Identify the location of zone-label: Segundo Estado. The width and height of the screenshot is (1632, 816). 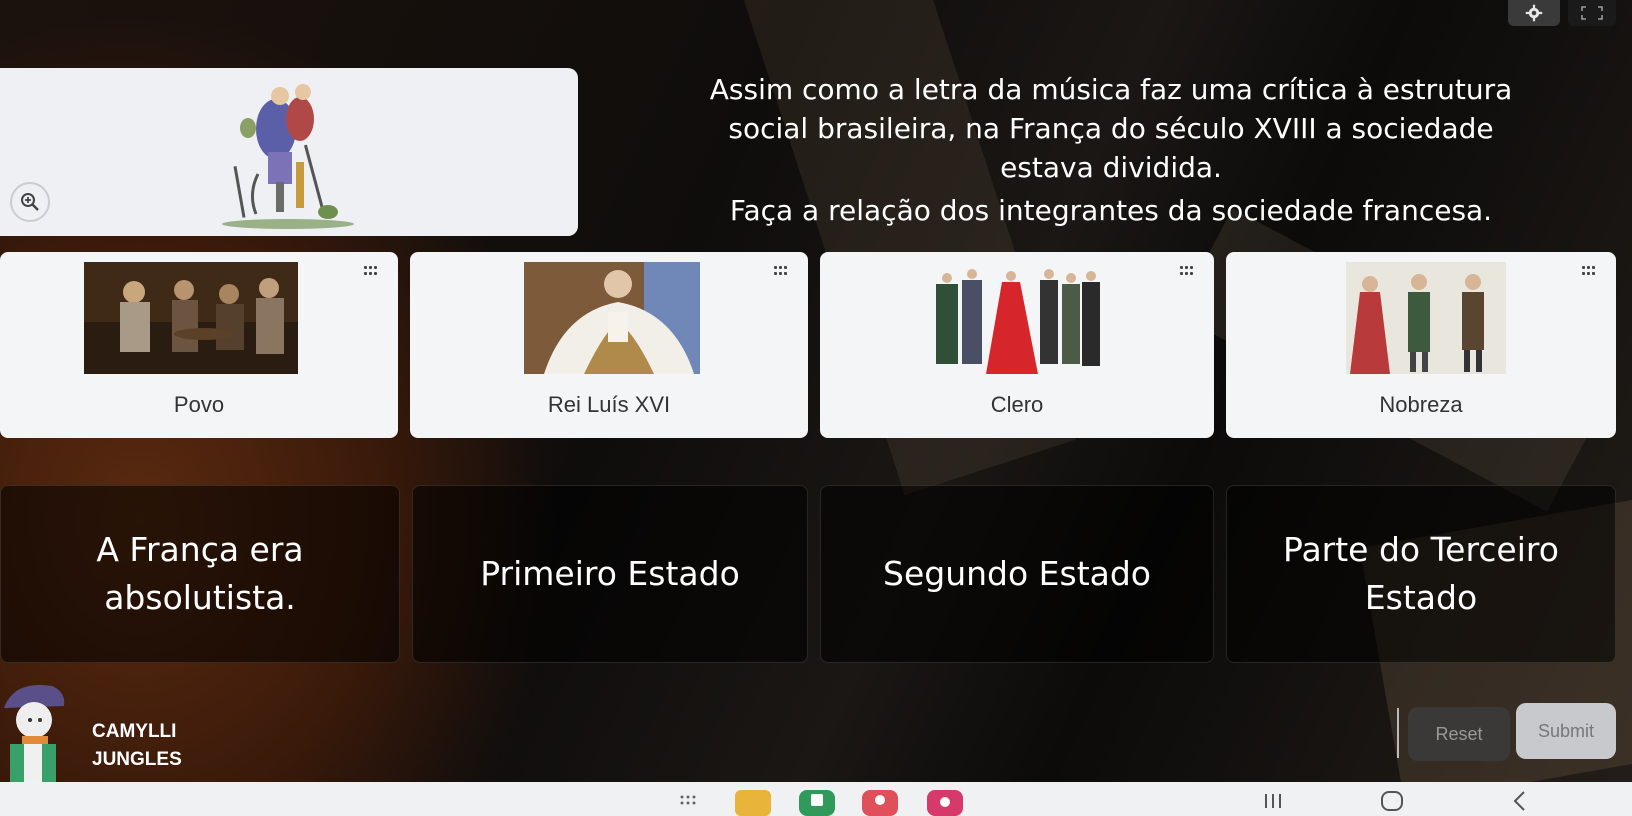
(1017, 573).